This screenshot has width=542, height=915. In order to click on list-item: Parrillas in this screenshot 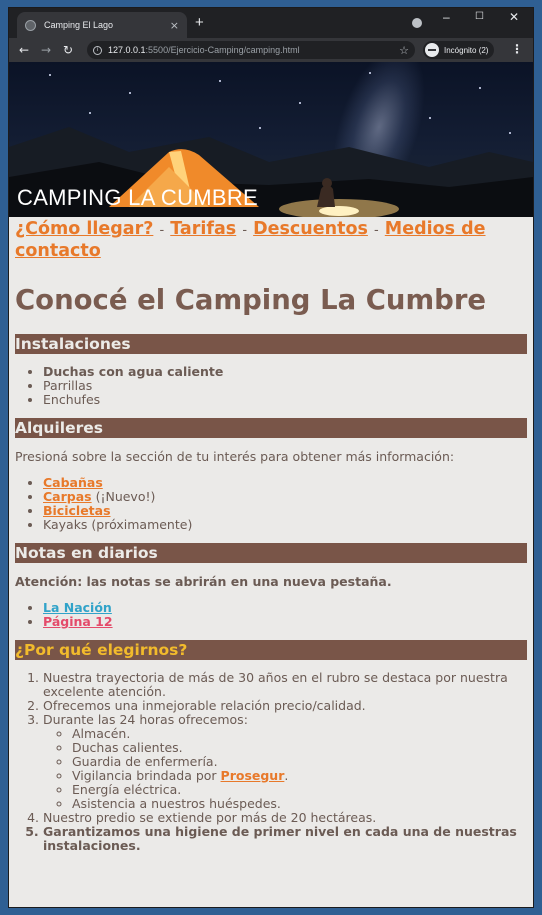, I will do `click(285, 386)`.